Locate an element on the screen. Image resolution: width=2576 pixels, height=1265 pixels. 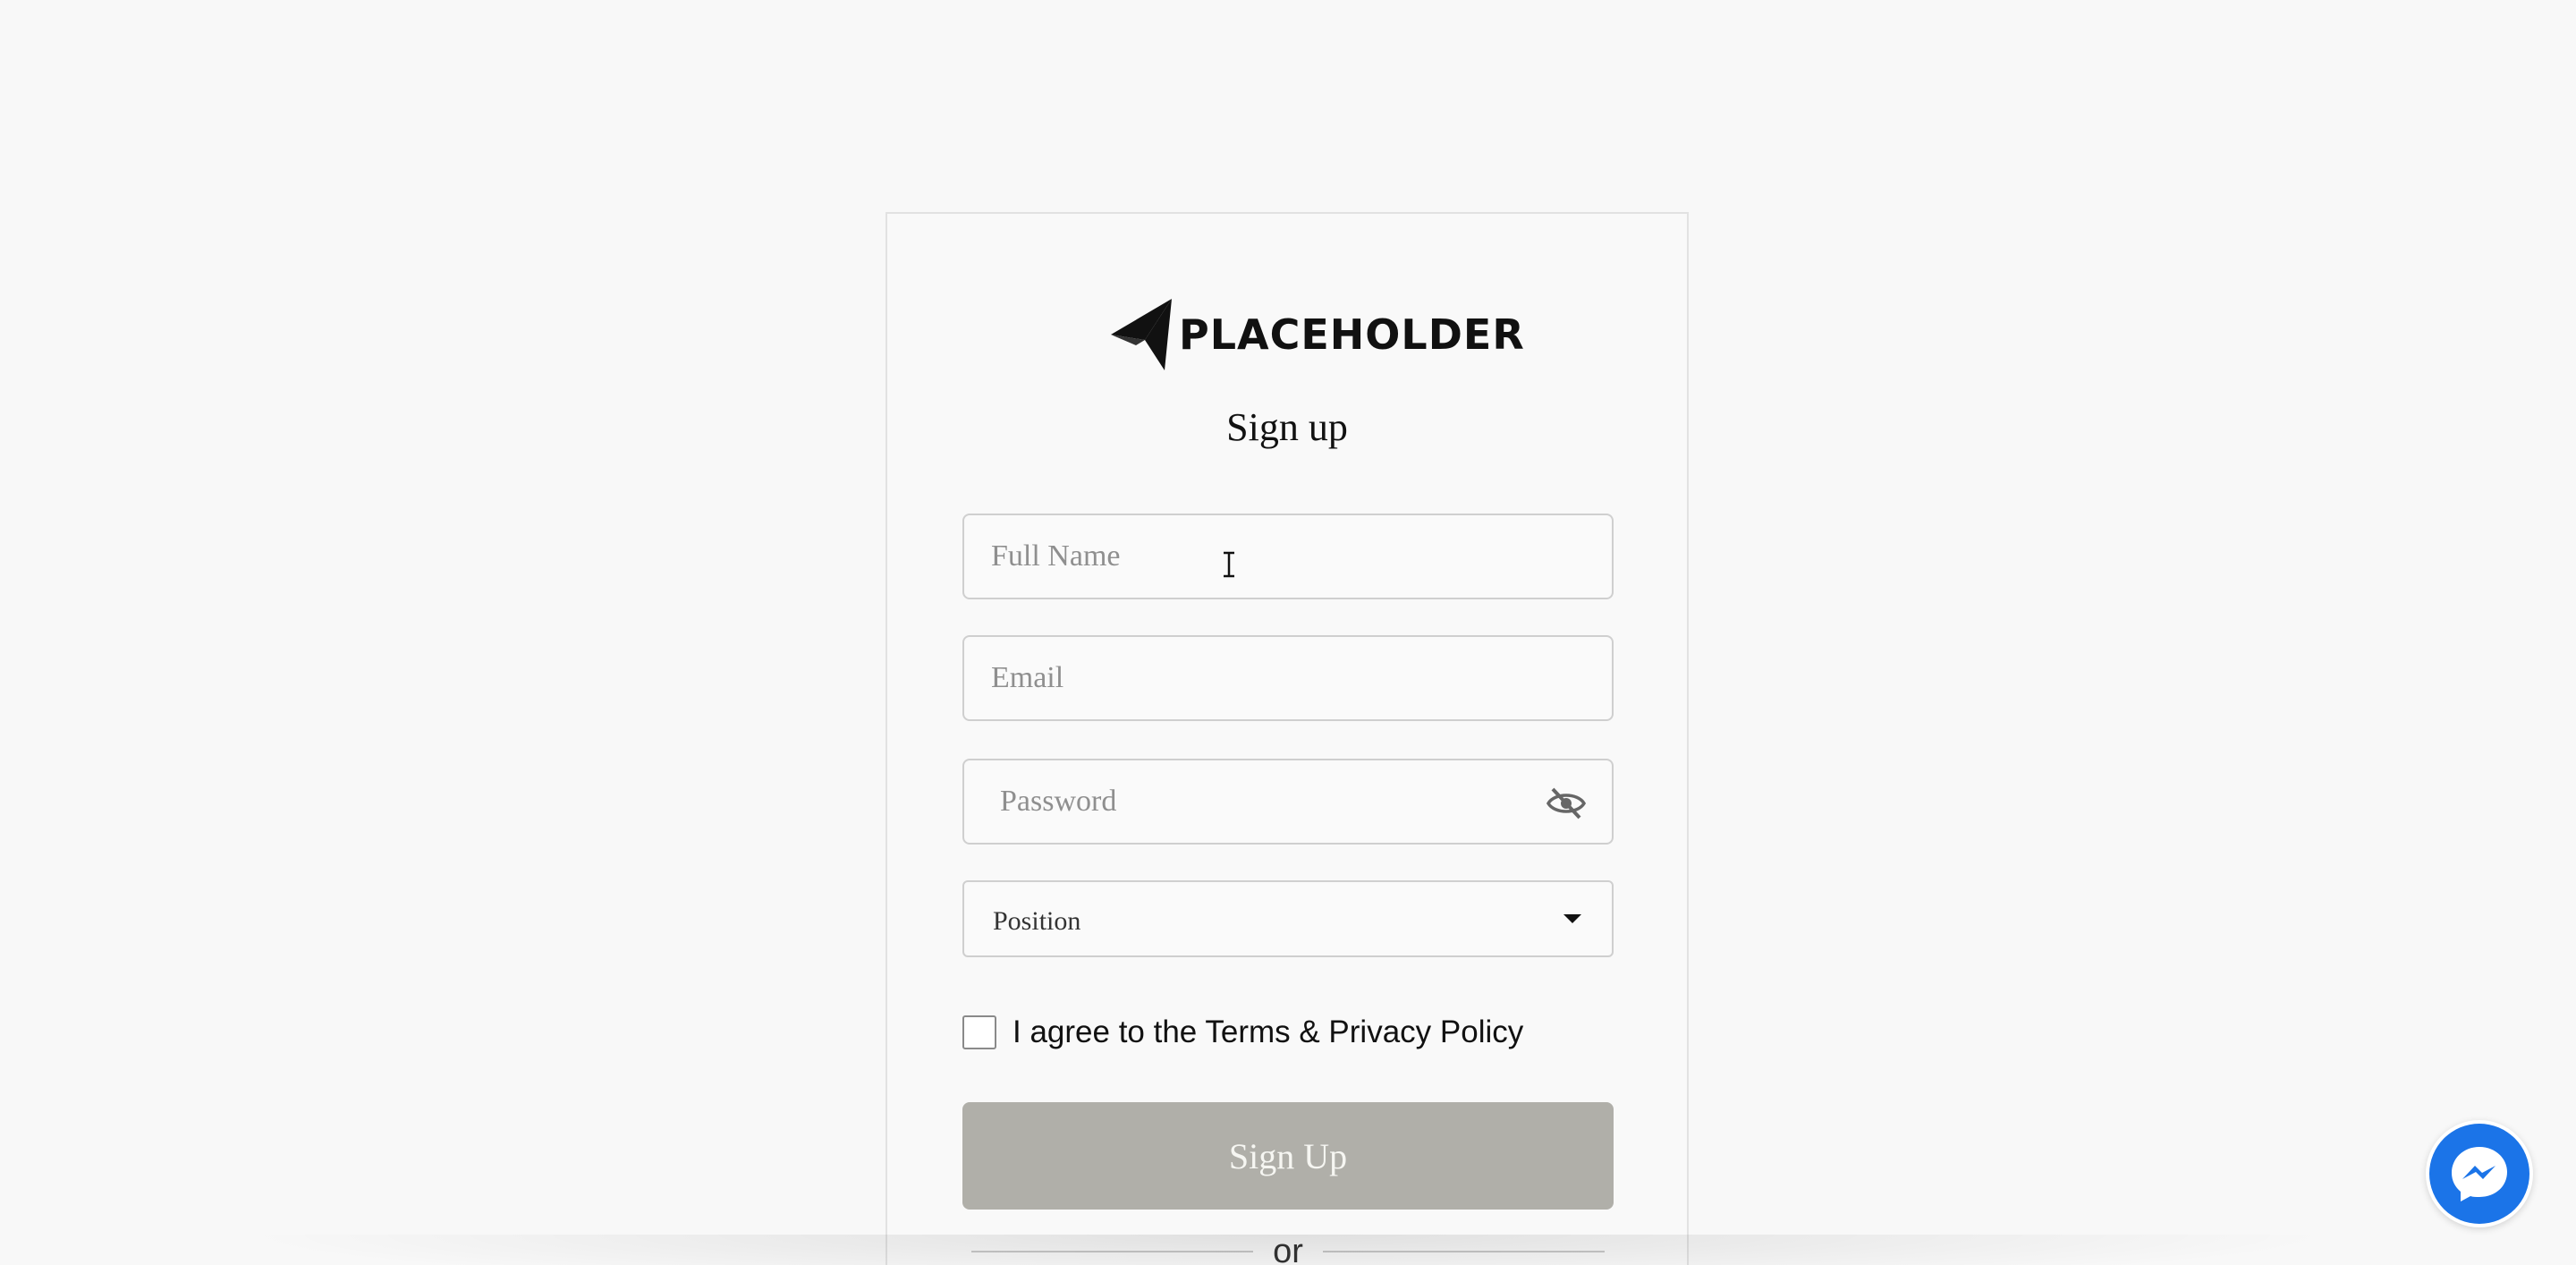
messenger-chat-icon is located at coordinates (2479, 1174).